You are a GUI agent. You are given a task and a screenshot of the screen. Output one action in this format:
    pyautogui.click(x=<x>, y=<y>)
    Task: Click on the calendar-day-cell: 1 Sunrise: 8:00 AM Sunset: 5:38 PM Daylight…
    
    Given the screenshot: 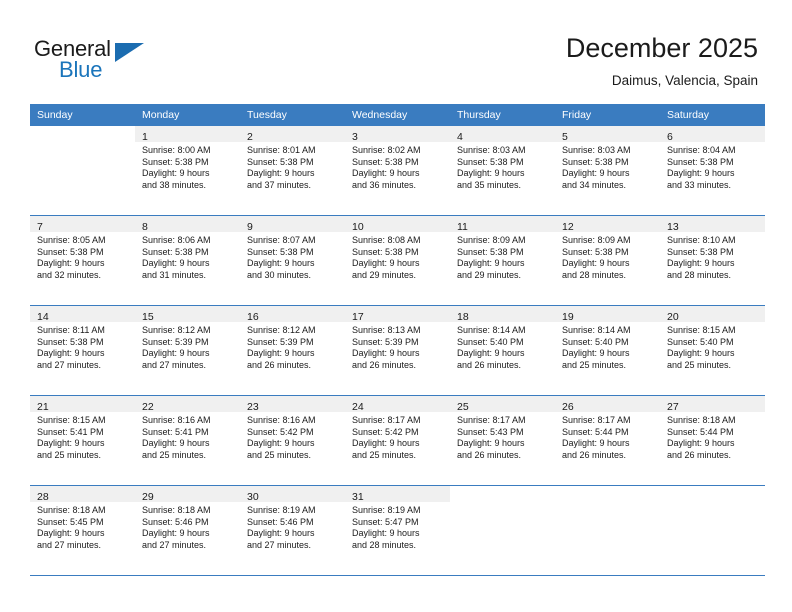 What is the action you would take?
    pyautogui.click(x=187, y=171)
    